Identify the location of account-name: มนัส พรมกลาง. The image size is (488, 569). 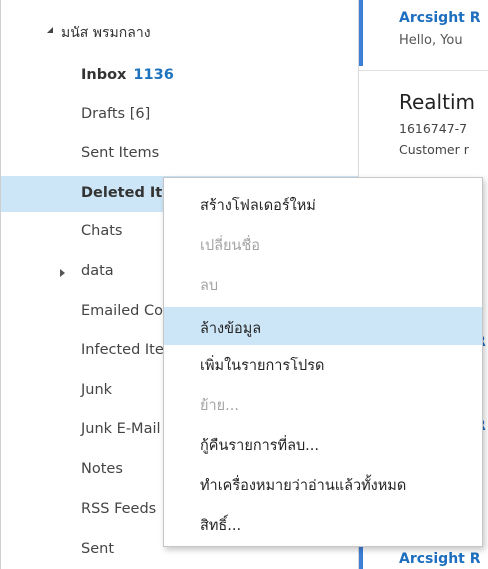
(106, 33).